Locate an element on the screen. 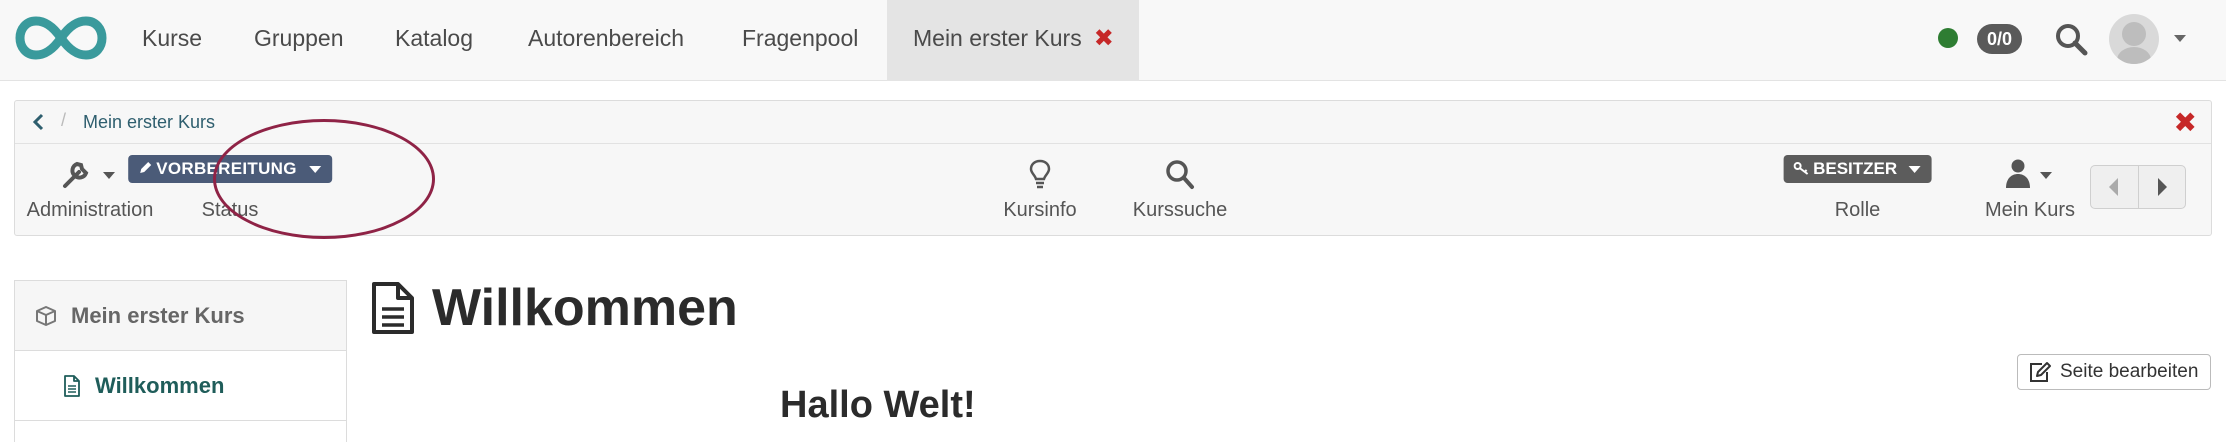 Image resolution: width=2226 pixels, height=442 pixels. edit-icon is located at coordinates (2040, 372).